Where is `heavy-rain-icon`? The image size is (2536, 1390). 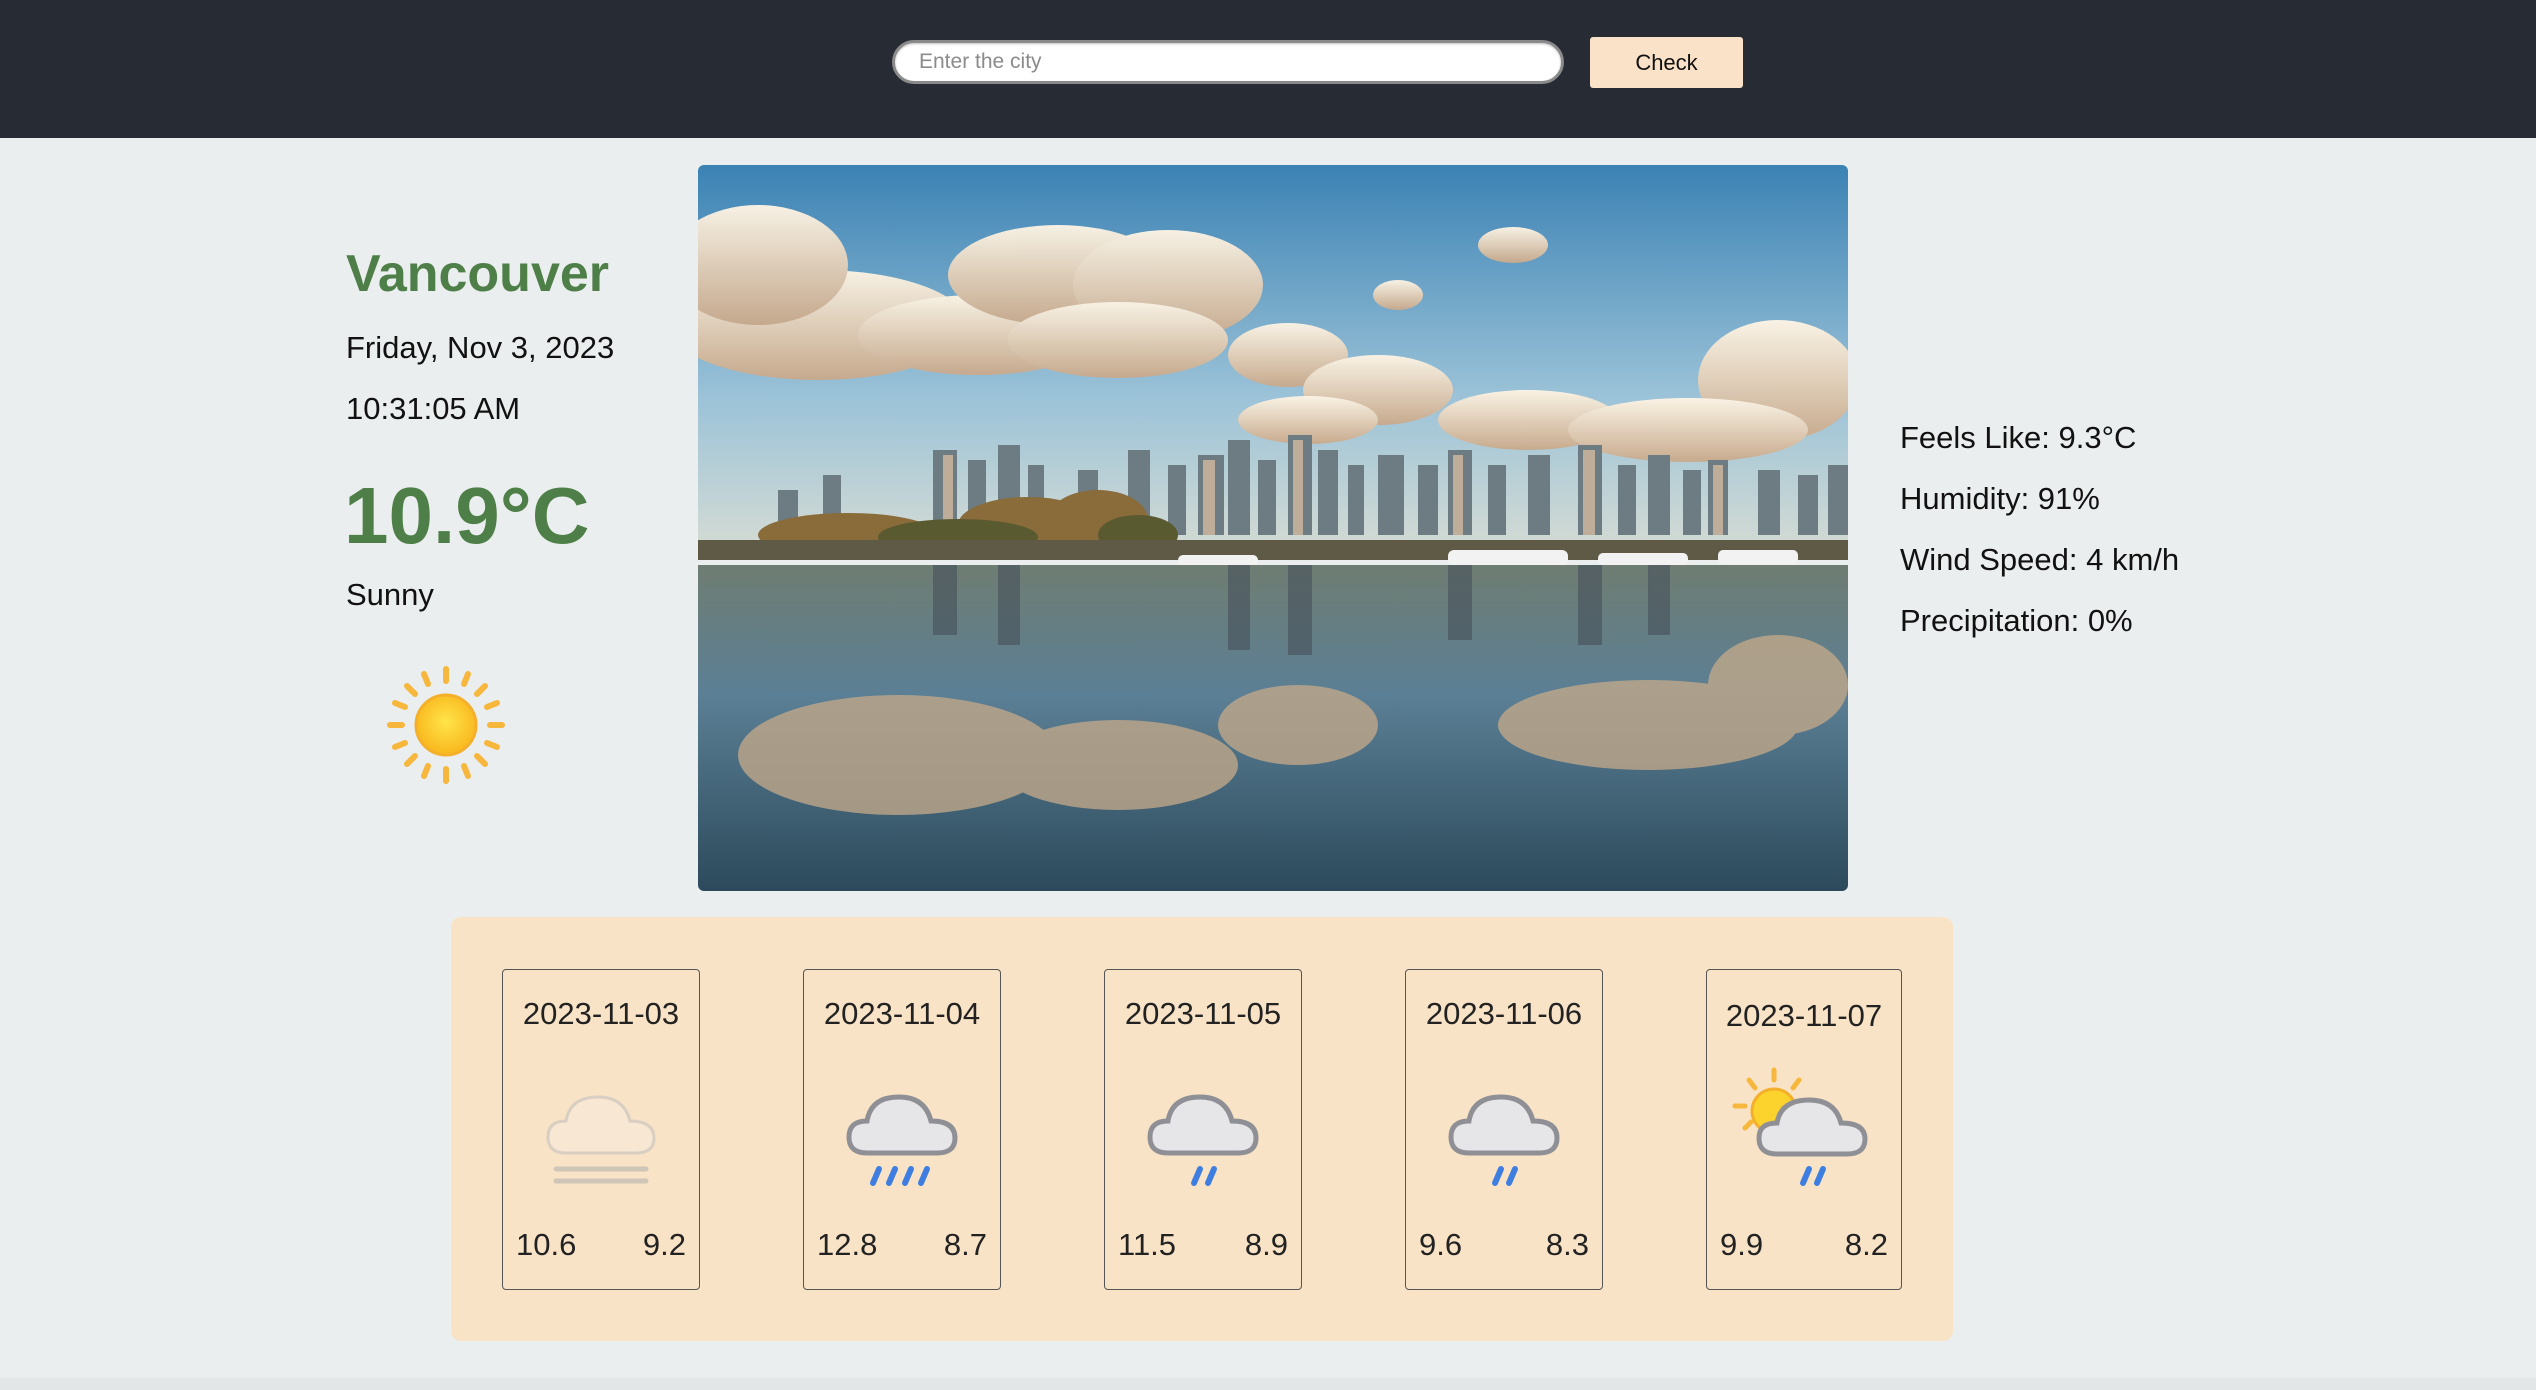
heavy-rain-icon is located at coordinates (902, 1142).